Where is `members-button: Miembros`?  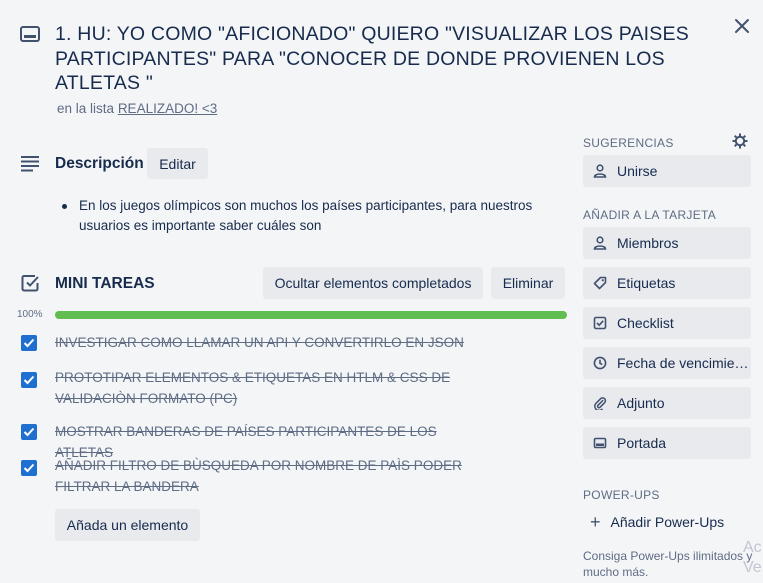 members-button: Miembros is located at coordinates (667, 243).